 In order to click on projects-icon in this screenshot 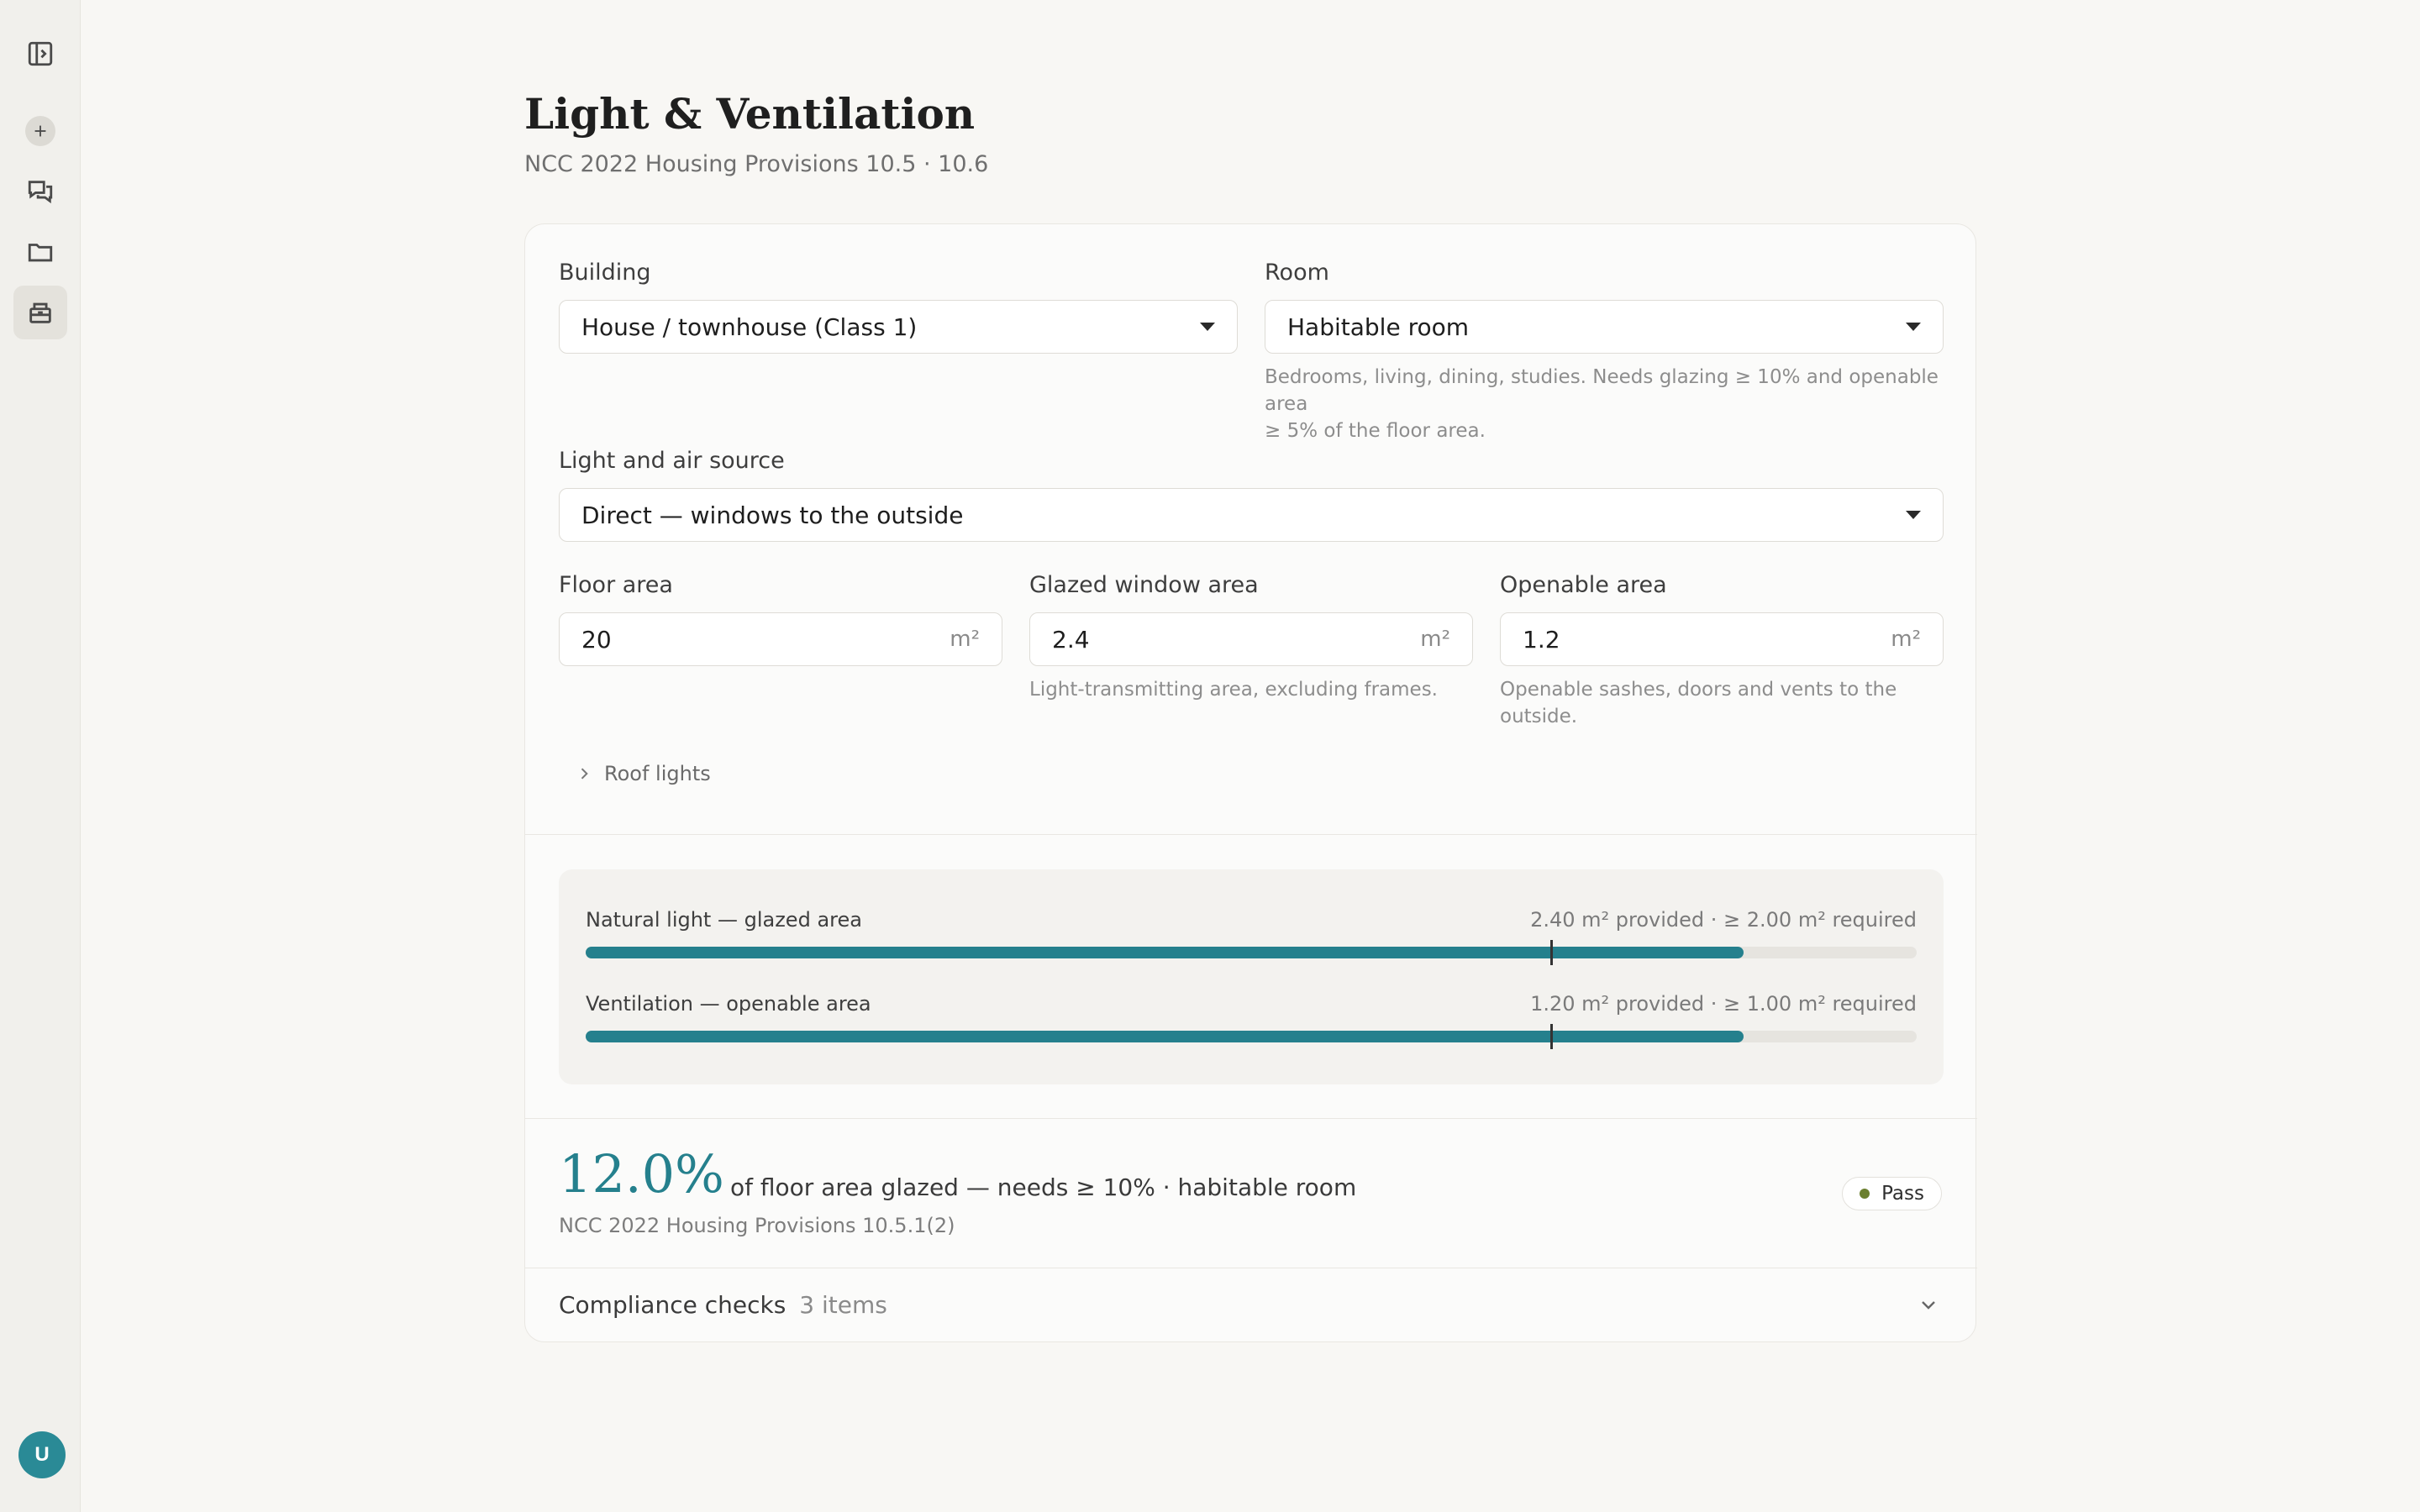, I will do `click(40, 253)`.